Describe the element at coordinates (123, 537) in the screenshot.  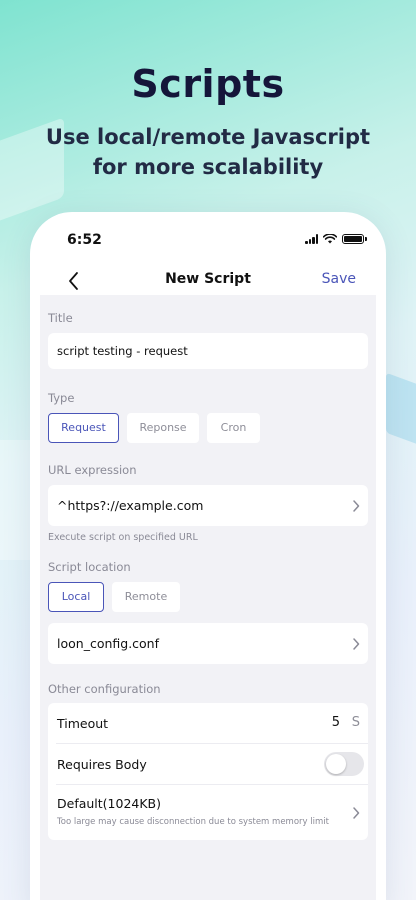
I see `url-hint: Execute script on specified URL` at that location.